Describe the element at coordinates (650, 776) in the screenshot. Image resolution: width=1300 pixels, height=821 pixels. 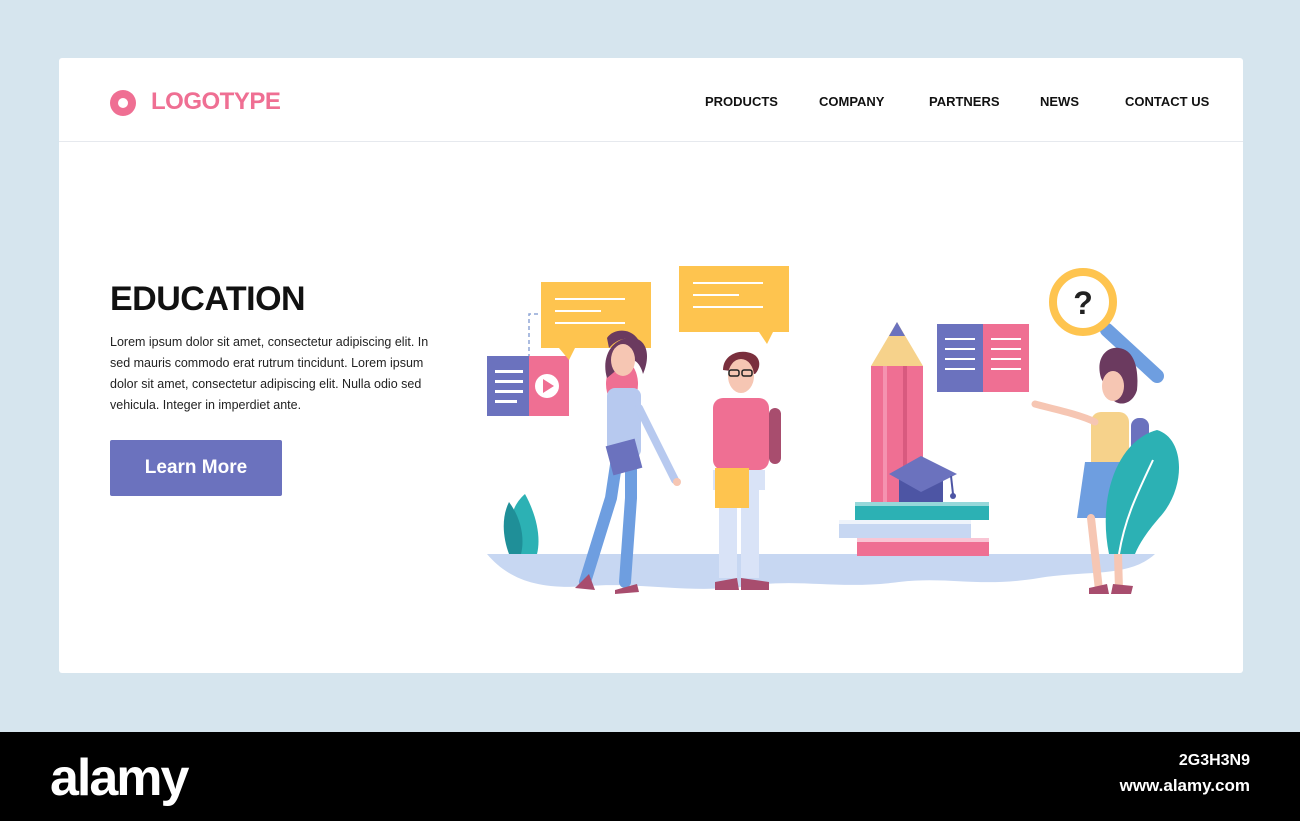
I see `watermark-bar: alamy 2G3H3N9 www.alamy.com` at that location.